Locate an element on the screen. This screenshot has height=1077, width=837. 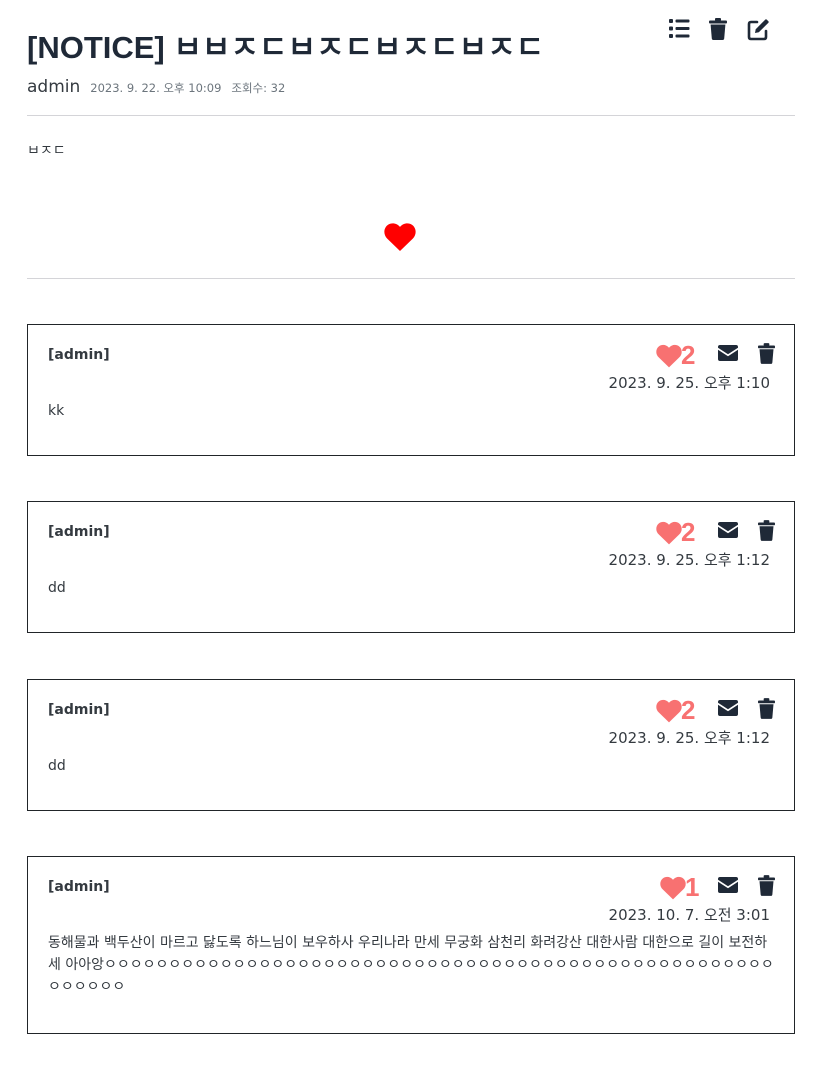
list-icon is located at coordinates (679, 28).